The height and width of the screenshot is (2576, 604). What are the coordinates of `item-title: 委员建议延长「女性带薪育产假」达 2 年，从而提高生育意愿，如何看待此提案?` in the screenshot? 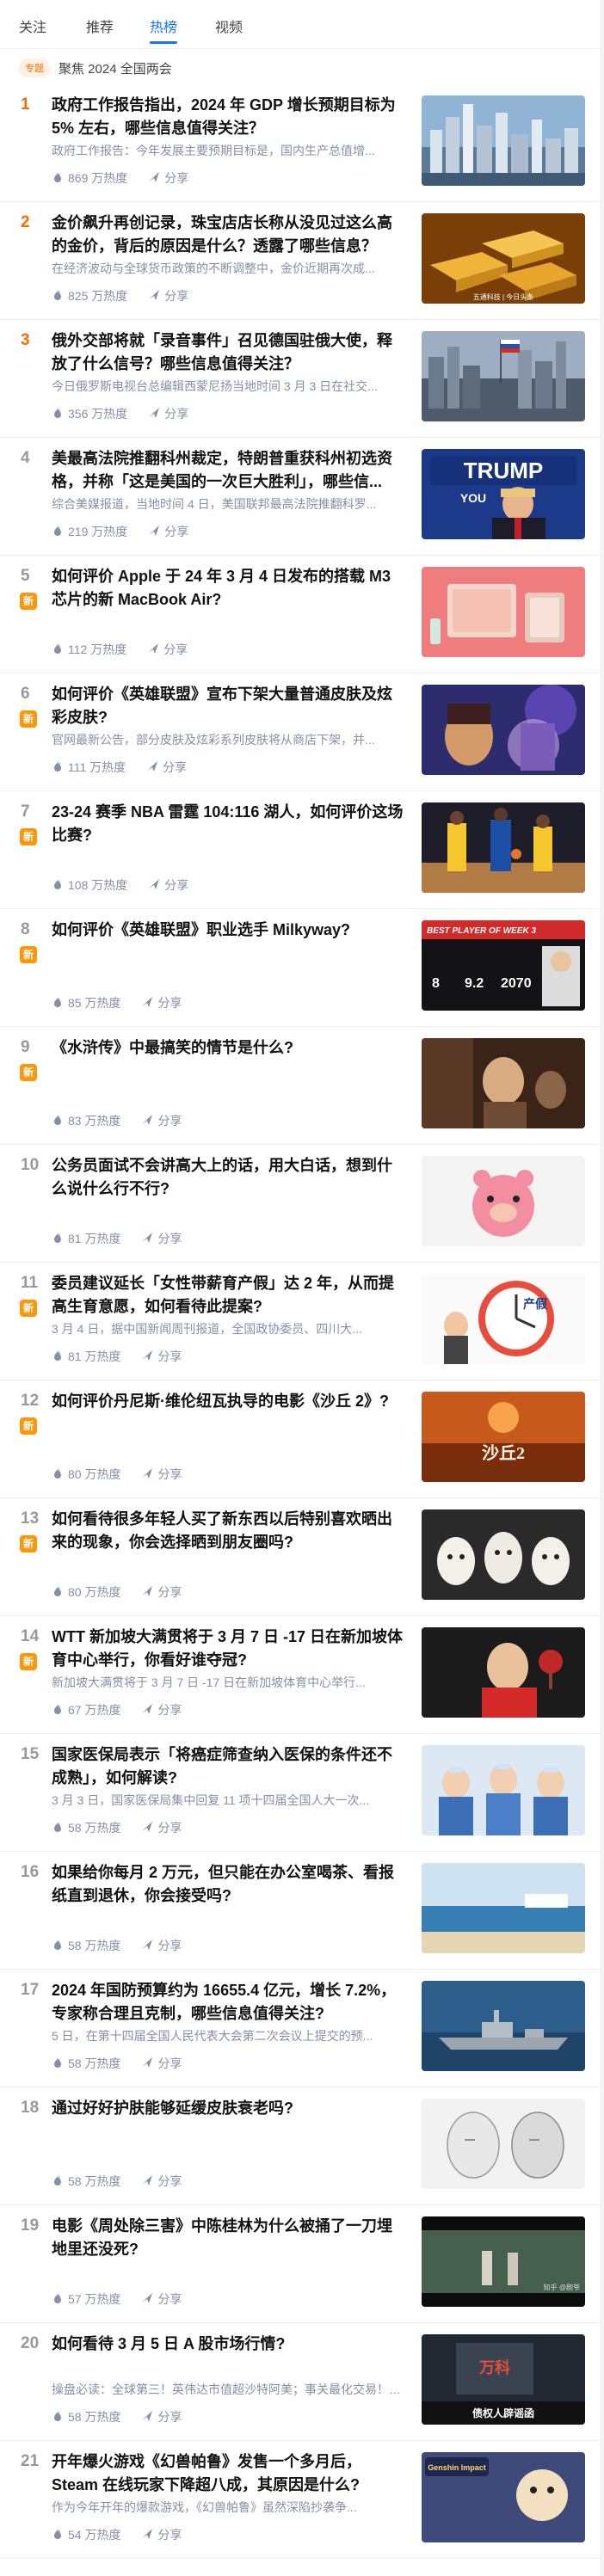 It's located at (228, 1295).